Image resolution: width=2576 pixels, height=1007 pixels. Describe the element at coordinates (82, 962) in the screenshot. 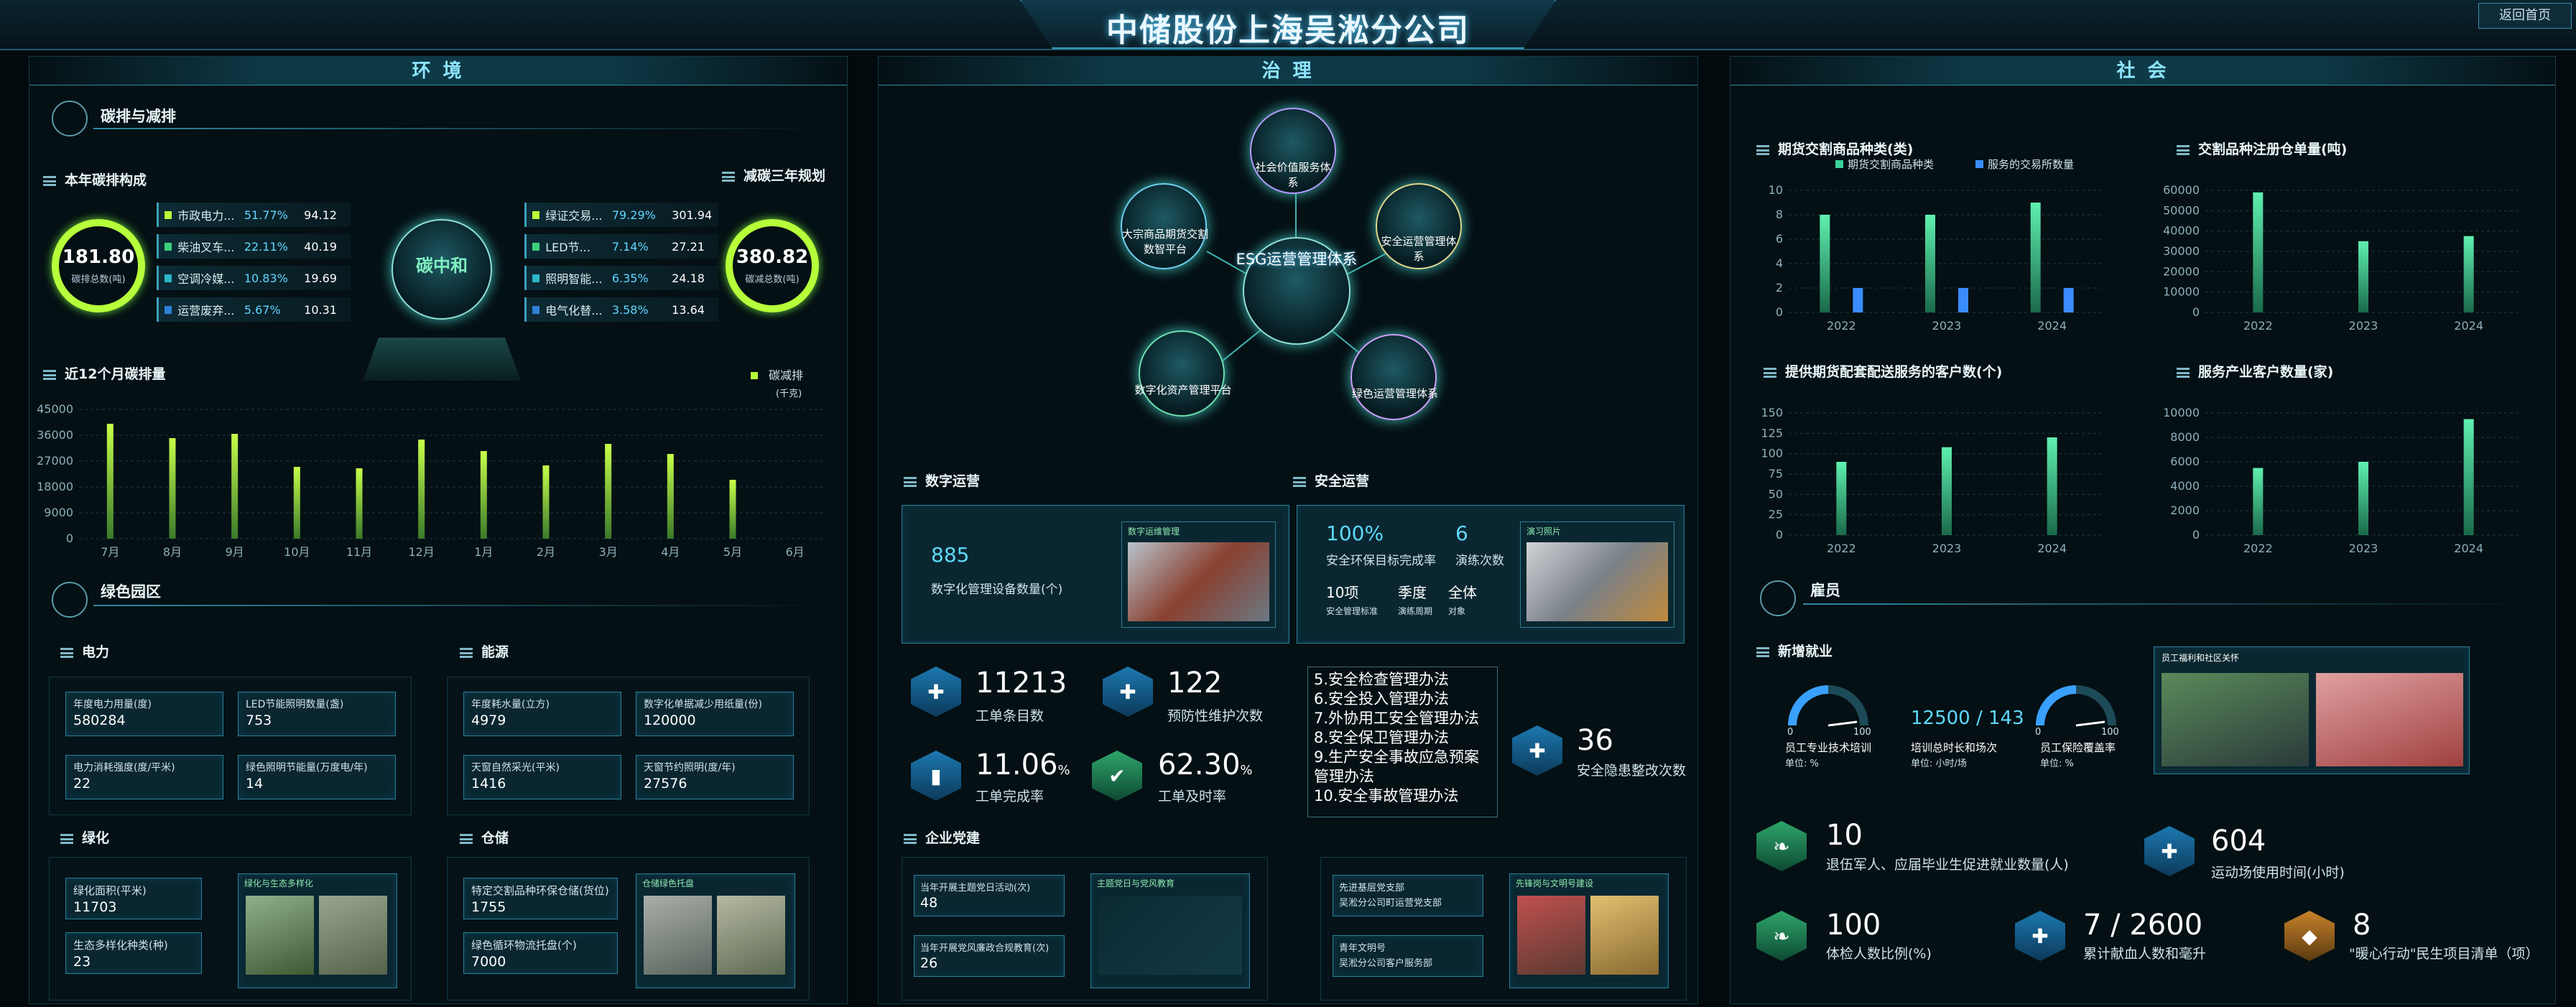

I see `biodiversity-value: 23` at that location.